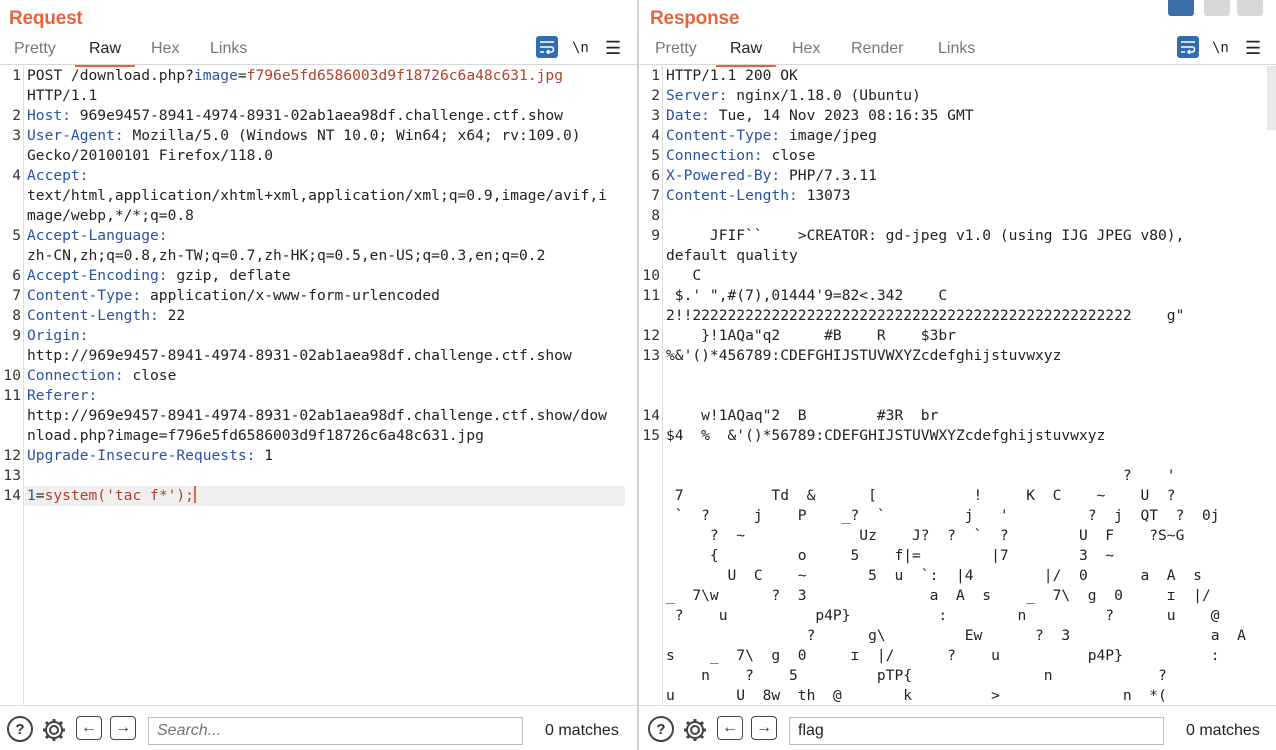 Image resolution: width=1276 pixels, height=750 pixels. I want to click on response-match-count: 0 matches, so click(1223, 730).